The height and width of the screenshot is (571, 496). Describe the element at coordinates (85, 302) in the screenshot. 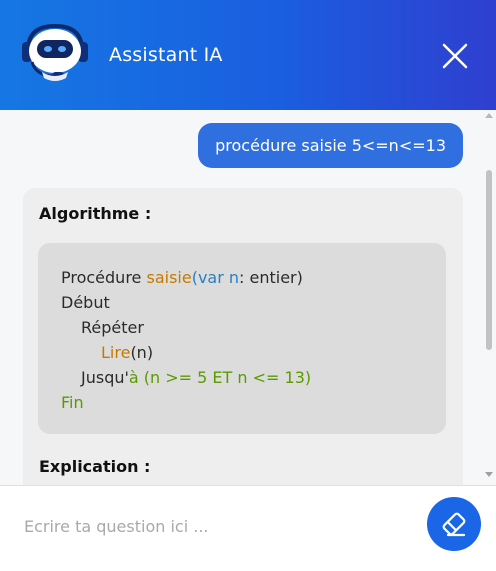

I see `code-line: Début` at that location.